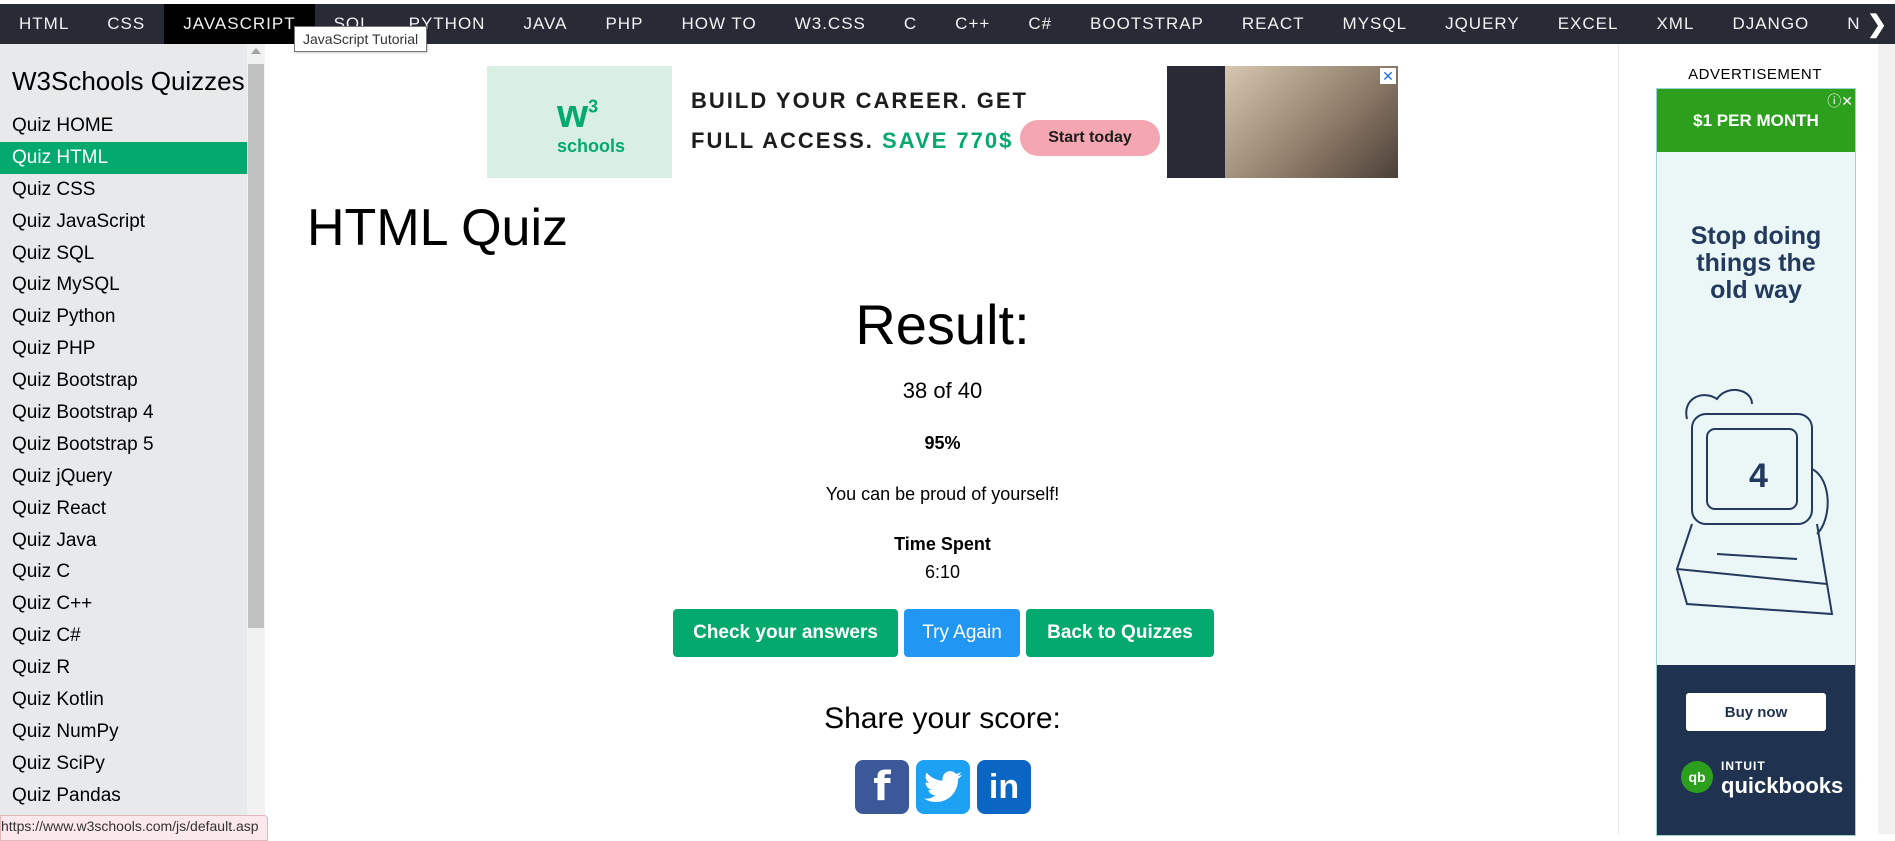  Describe the element at coordinates (1756, 712) in the screenshot. I see `buy-now-button: Buy now` at that location.